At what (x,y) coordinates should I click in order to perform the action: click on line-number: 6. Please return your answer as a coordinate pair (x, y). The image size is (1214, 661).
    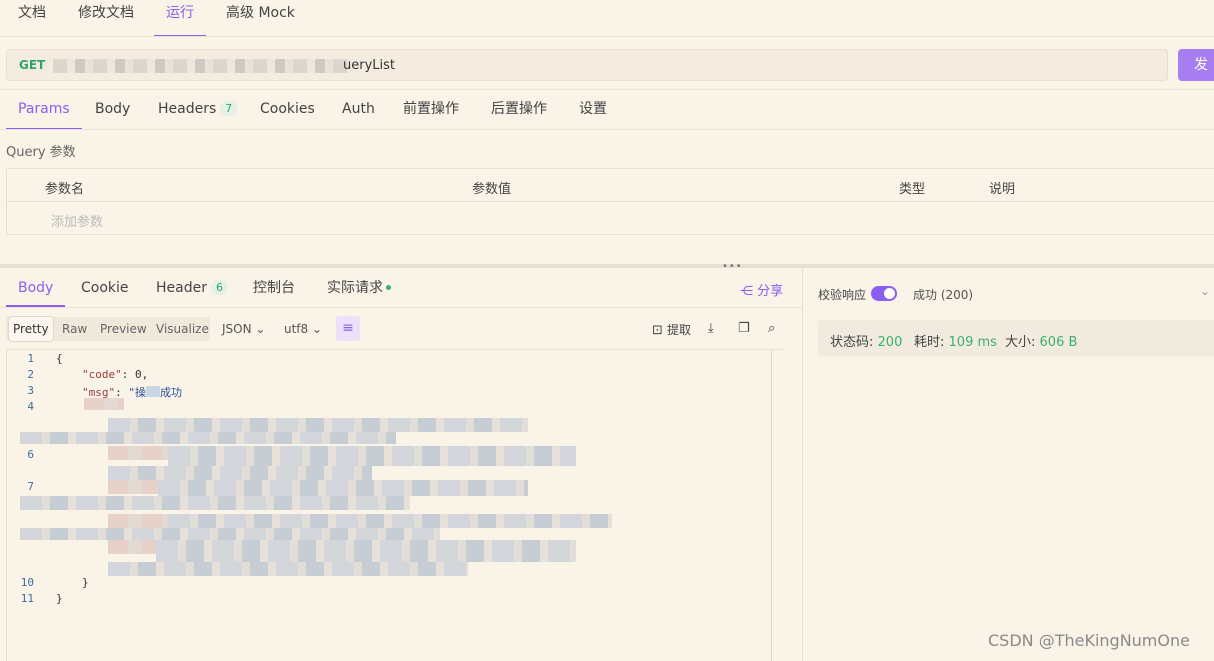
    Looking at the image, I should click on (30, 454).